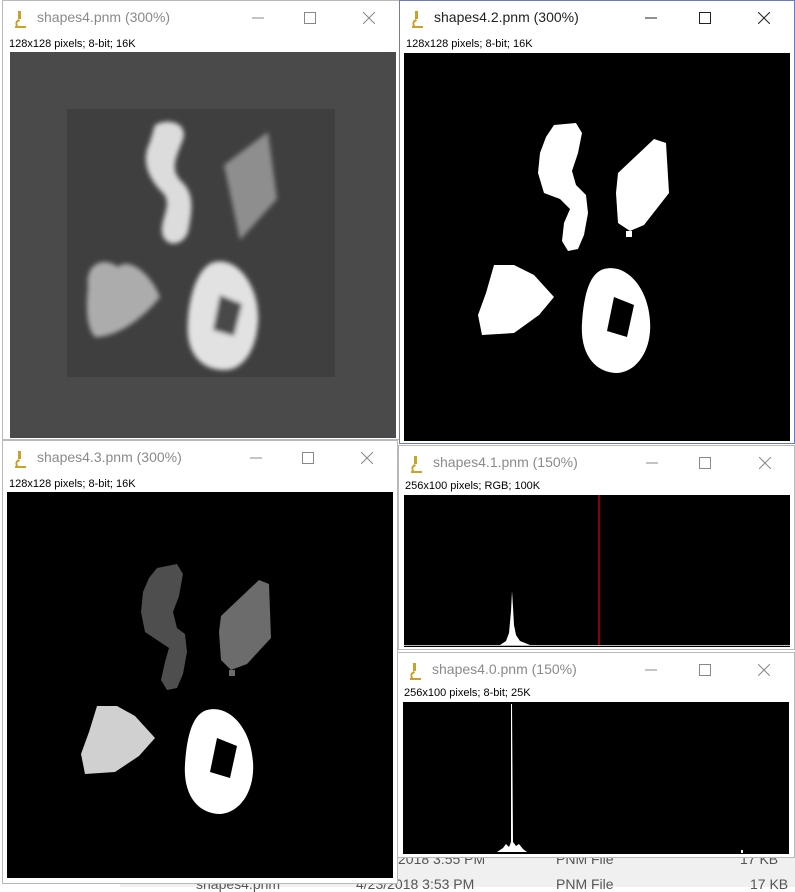  What do you see at coordinates (597, 18) in the screenshot?
I see `title-bar: shapes4.2.pnm (300%)` at bounding box center [597, 18].